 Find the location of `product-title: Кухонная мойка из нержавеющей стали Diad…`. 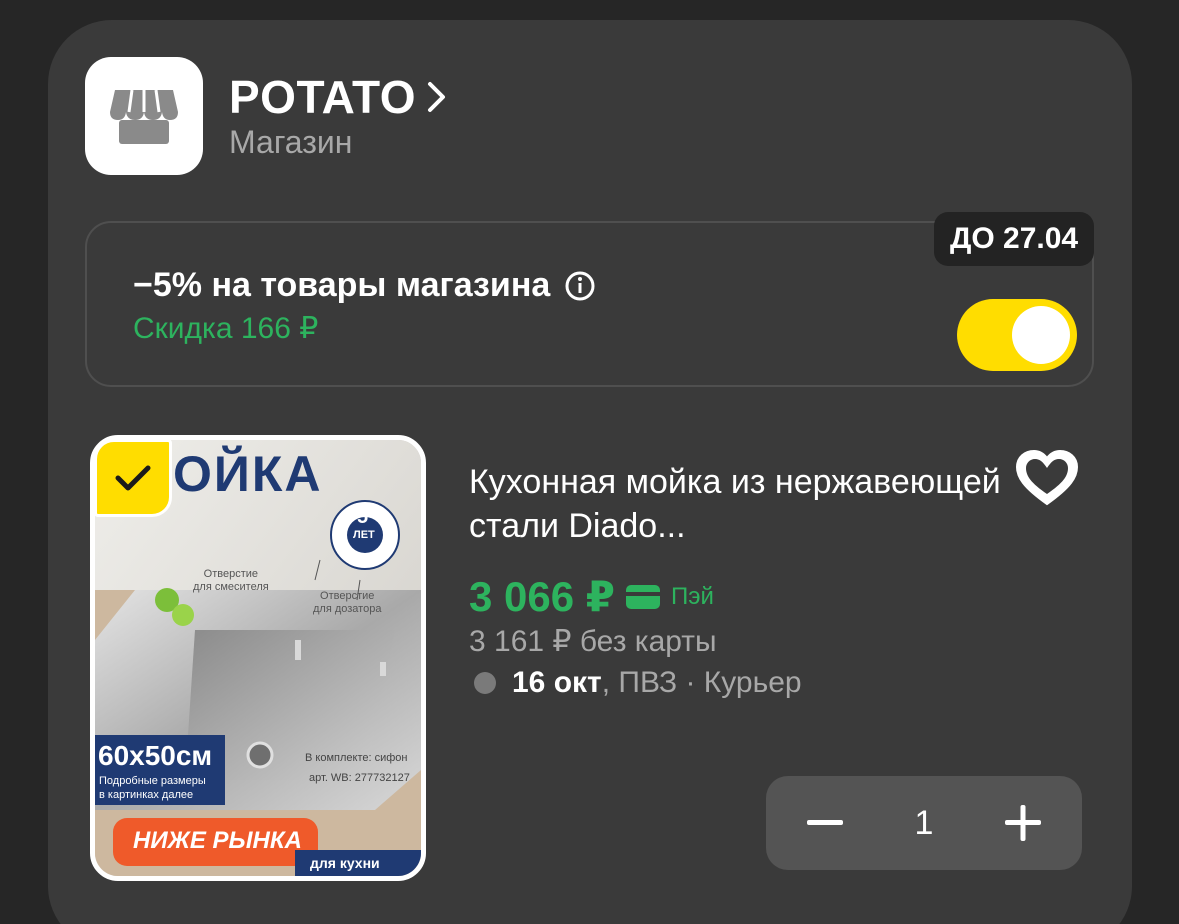

product-title: Кухонная мойка из нержавеющей стали Diad… is located at coordinates (739, 504).